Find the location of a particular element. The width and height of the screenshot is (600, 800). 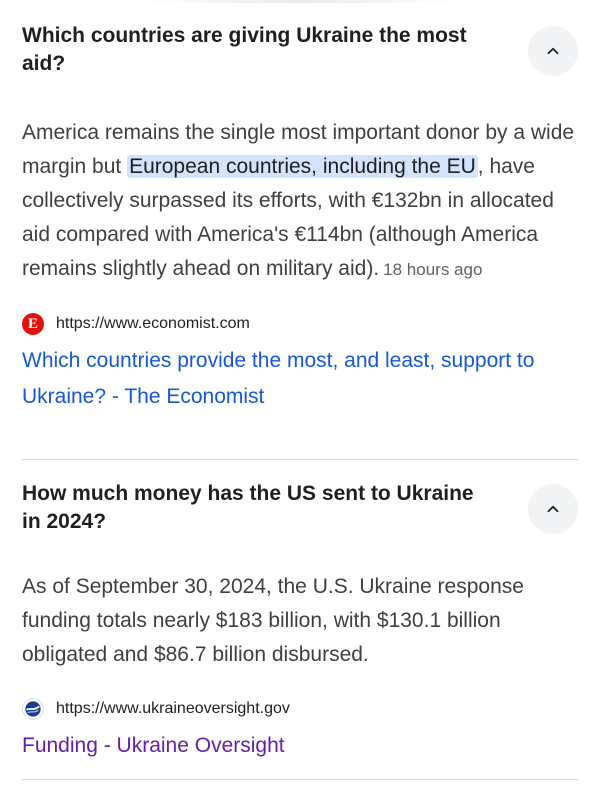

source-attribution: E https://www.economist.com is located at coordinates (300, 324).